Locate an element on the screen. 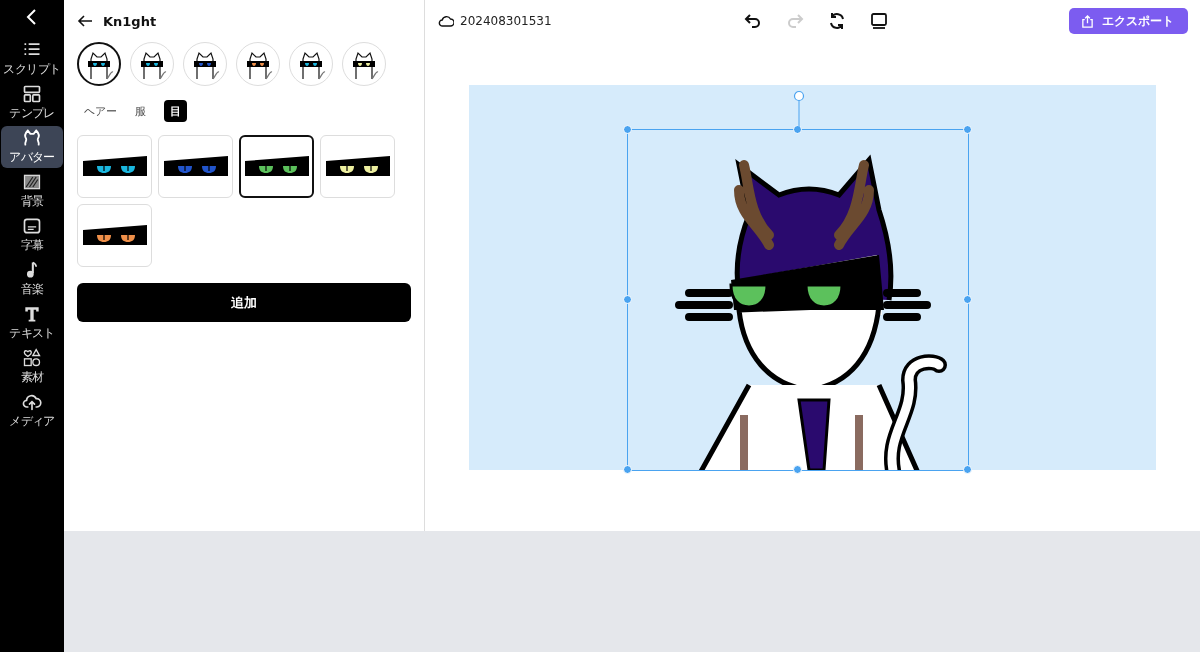 The height and width of the screenshot is (652, 1200). monitor-icon is located at coordinates (879, 21).